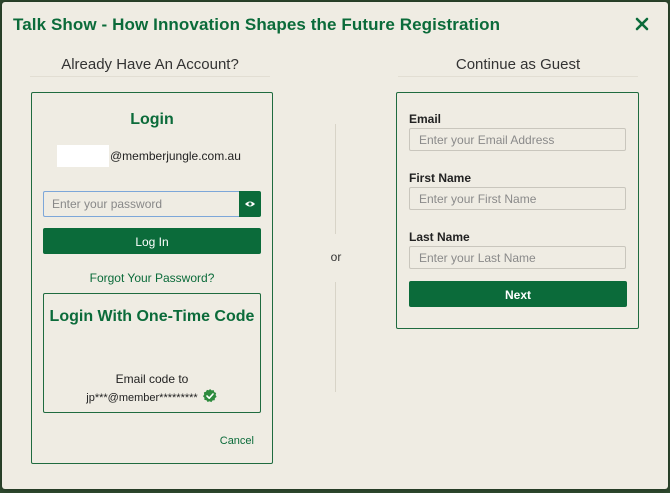  What do you see at coordinates (439, 237) in the screenshot?
I see `last-name-label: Last Name` at bounding box center [439, 237].